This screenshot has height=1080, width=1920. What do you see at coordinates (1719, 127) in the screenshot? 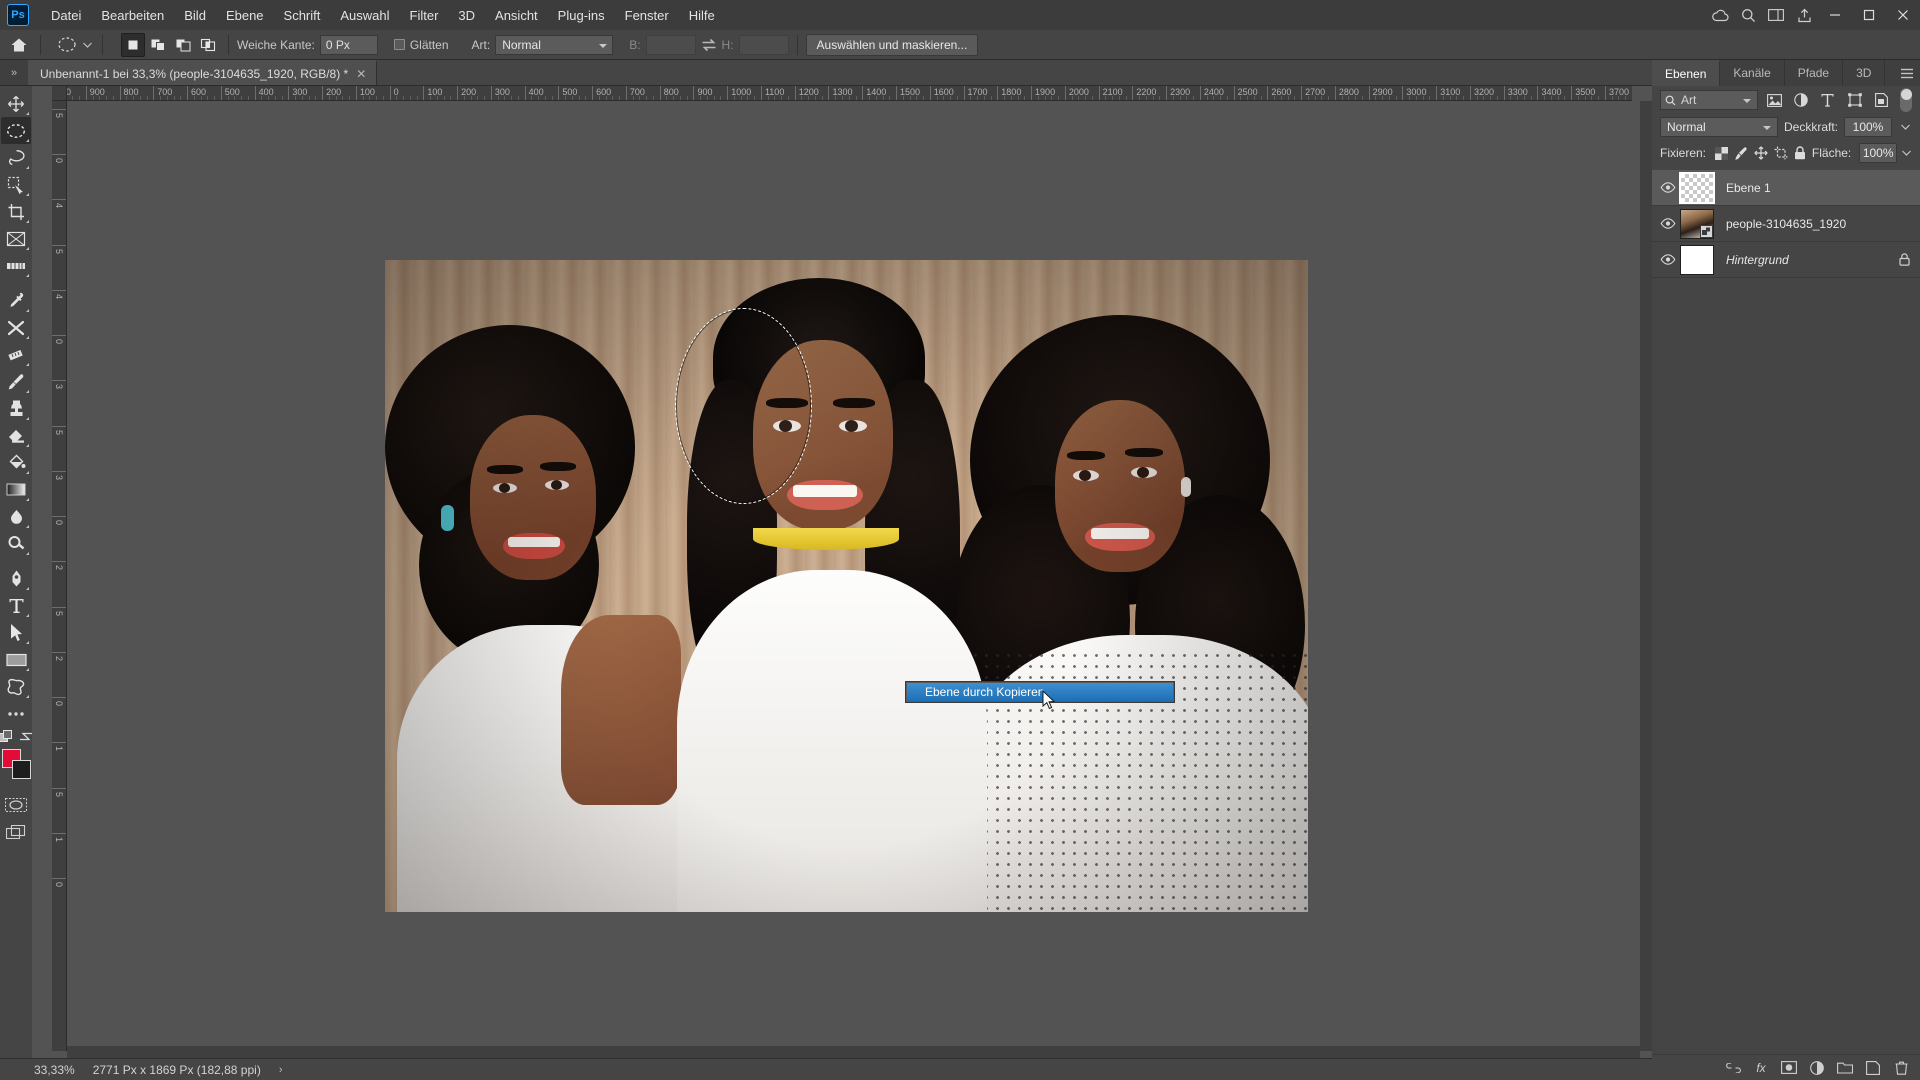
I see `blend-mode-select: Normal` at bounding box center [1719, 127].